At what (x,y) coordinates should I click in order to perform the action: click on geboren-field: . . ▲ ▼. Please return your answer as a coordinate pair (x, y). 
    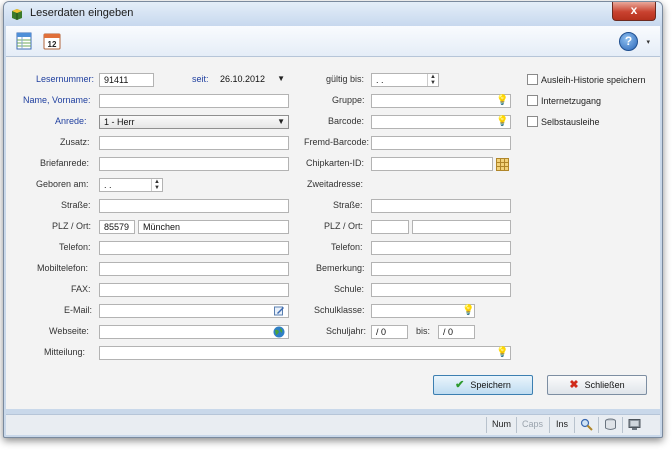
    Looking at the image, I should click on (131, 185).